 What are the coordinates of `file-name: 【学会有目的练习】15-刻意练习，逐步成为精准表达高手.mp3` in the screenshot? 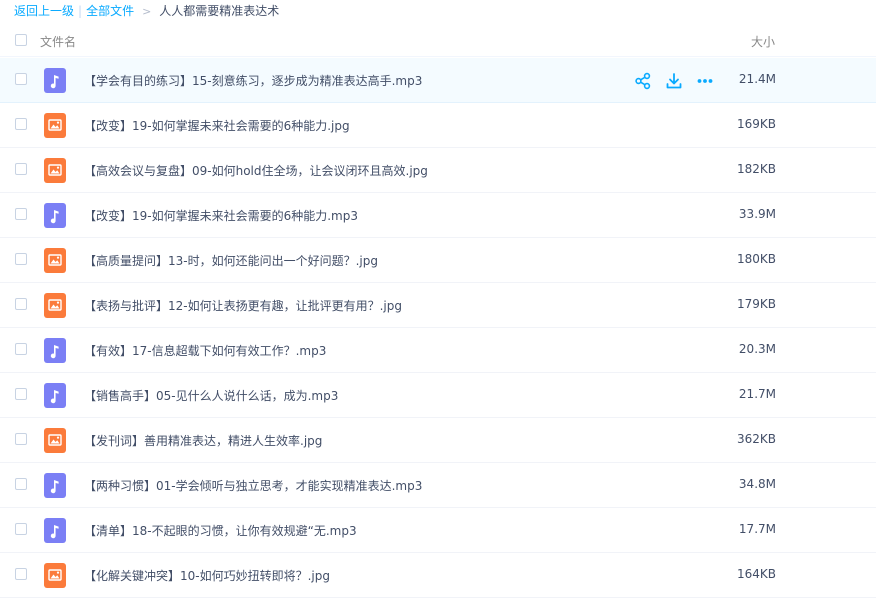 It's located at (253, 80).